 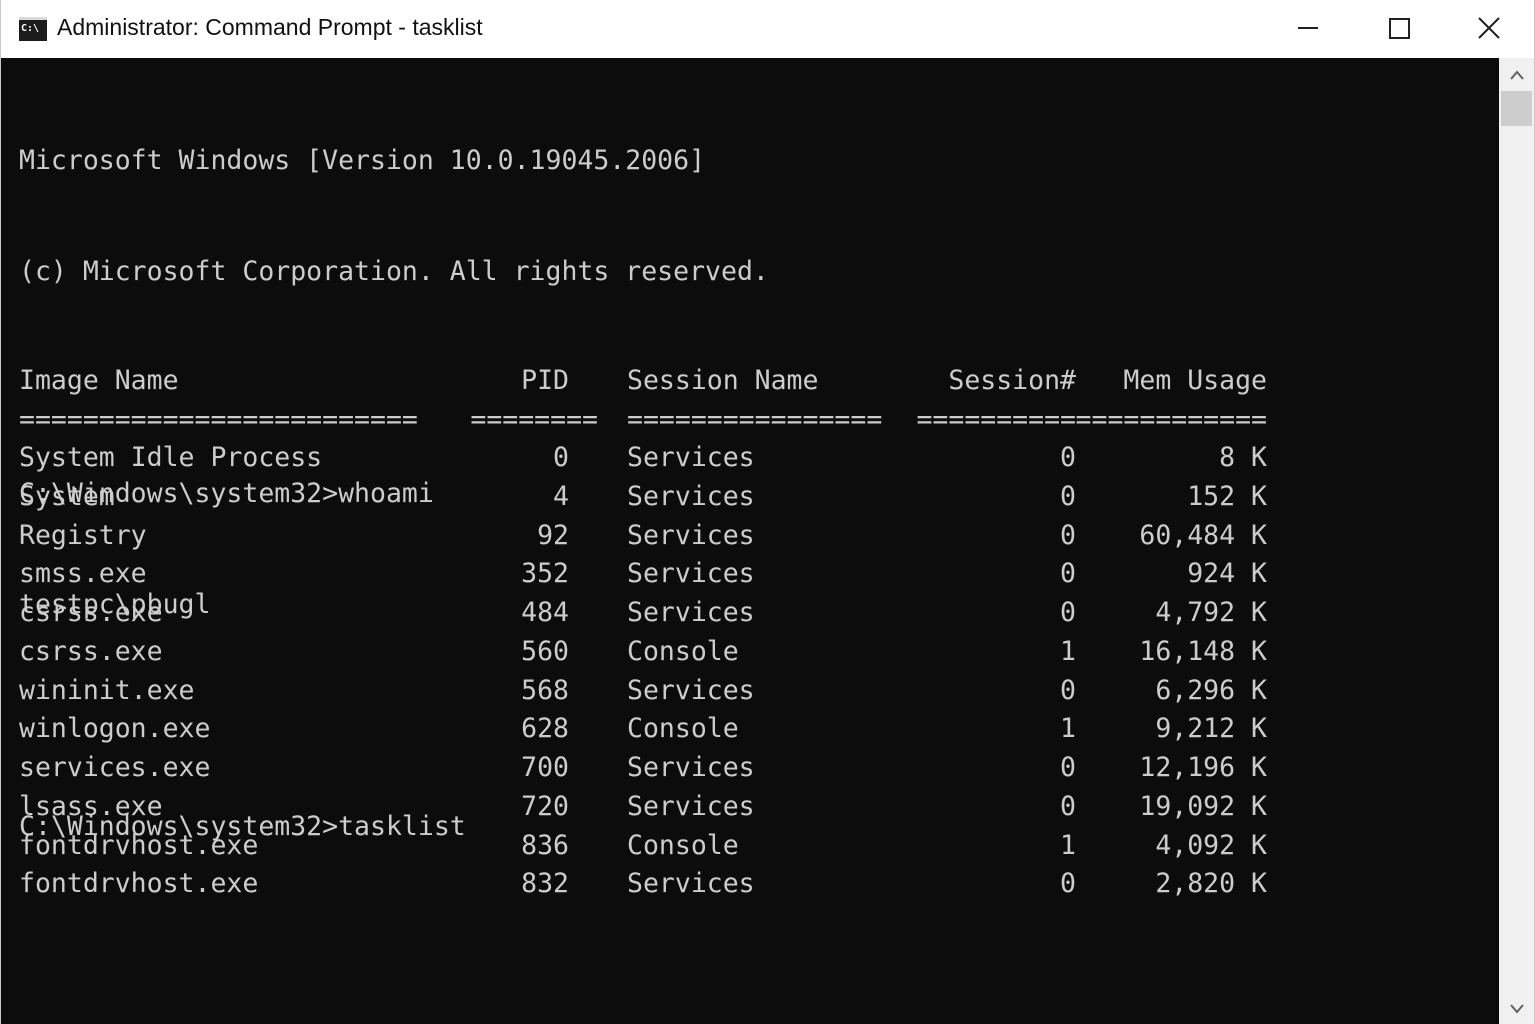 I want to click on process-name: lsass.exe, so click(x=91, y=806).